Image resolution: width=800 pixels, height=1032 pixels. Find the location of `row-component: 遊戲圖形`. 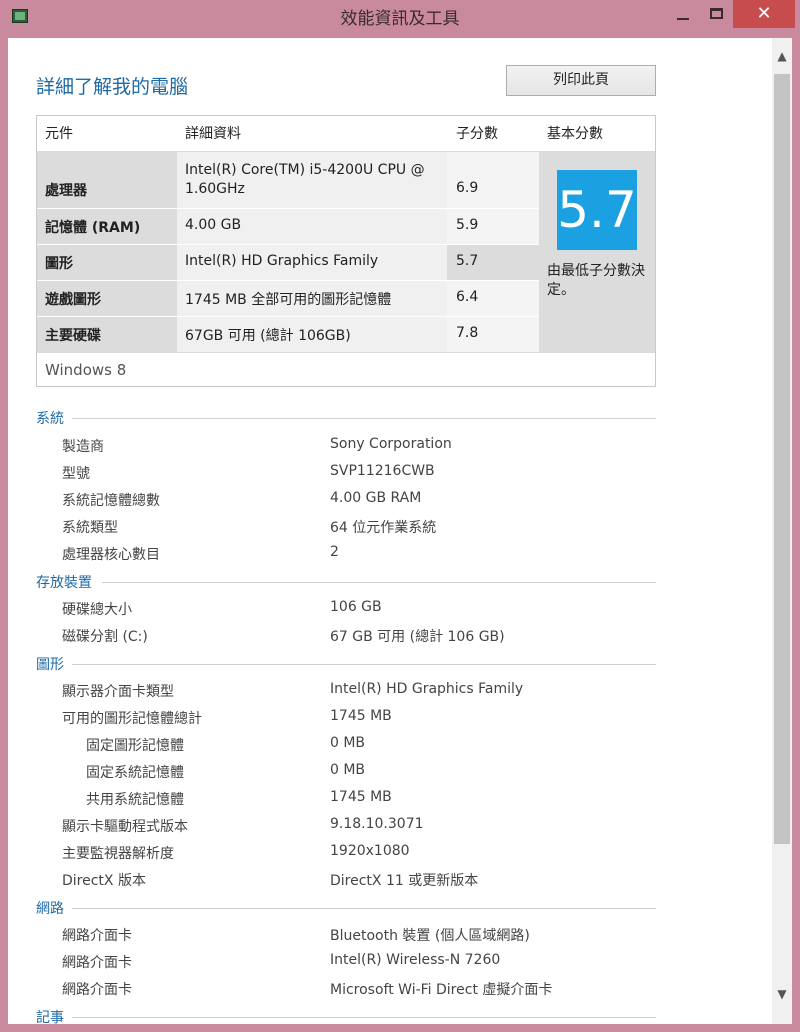

row-component: 遊戲圖形 is located at coordinates (73, 300).